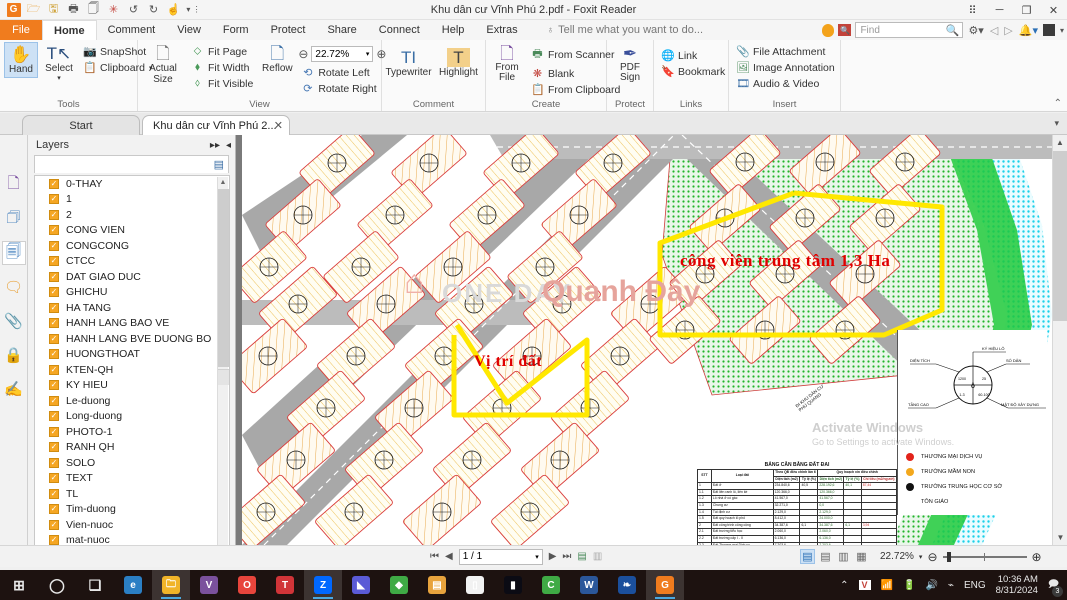 This screenshot has width=1067, height=600. Describe the element at coordinates (1028, 30) in the screenshot. I see `bell-icon: 🔔▾` at that location.